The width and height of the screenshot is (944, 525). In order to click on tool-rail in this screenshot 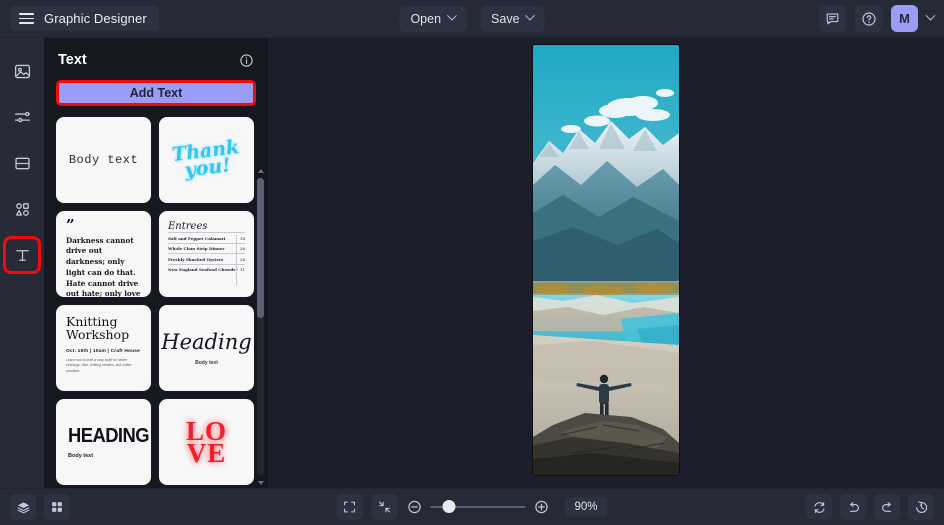, I will do `click(22, 263)`.